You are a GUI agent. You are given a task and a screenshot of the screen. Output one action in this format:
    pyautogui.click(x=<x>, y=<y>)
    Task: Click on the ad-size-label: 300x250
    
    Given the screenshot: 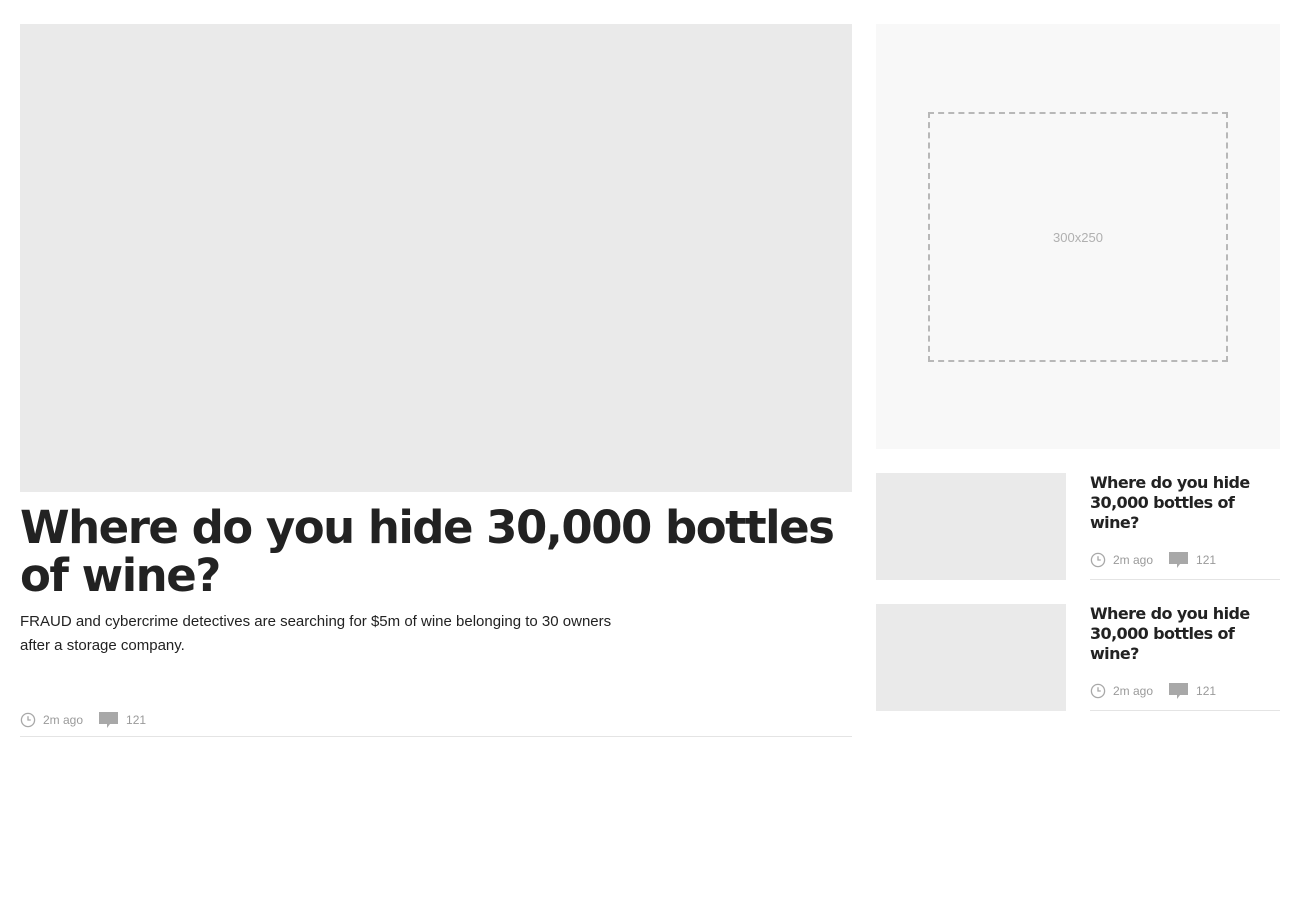 What is the action you would take?
    pyautogui.click(x=1078, y=237)
    